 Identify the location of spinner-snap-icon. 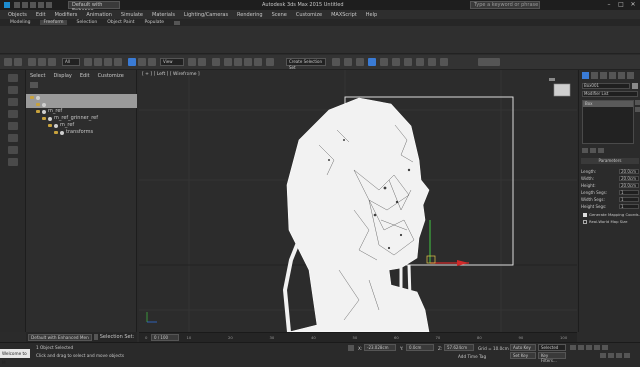
(258, 62).